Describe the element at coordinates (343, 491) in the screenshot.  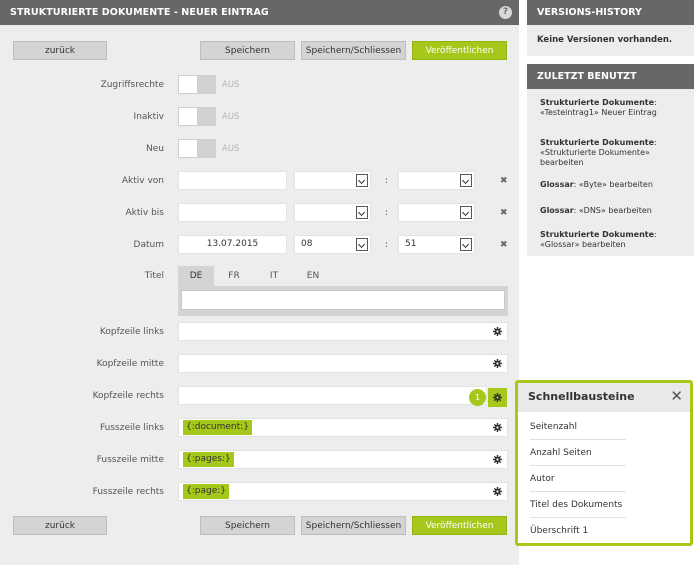
I see `footer-right-input: {:page:}` at that location.